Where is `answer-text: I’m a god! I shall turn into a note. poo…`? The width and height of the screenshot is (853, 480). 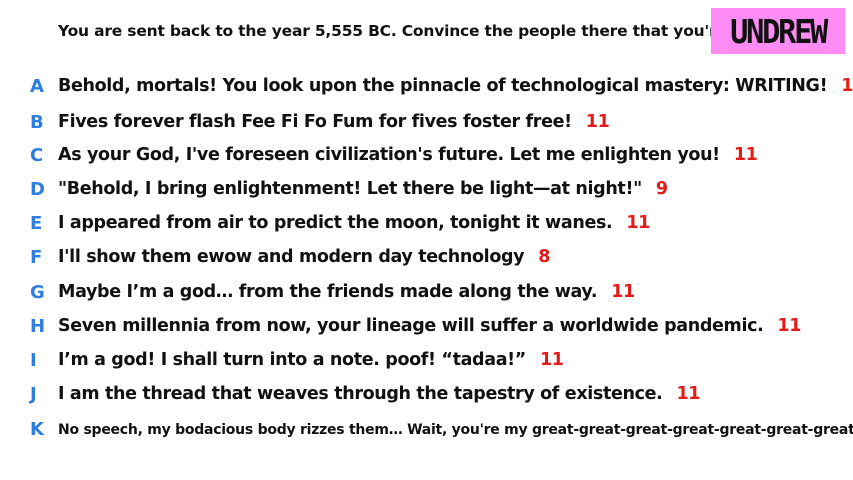 answer-text: I’m a god! I shall turn into a note. poo… is located at coordinates (292, 360).